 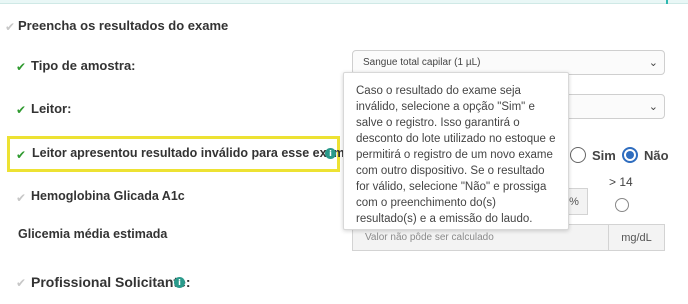 I want to click on hba1c-label: Hemoglobina Glicada A1c, so click(x=108, y=196).